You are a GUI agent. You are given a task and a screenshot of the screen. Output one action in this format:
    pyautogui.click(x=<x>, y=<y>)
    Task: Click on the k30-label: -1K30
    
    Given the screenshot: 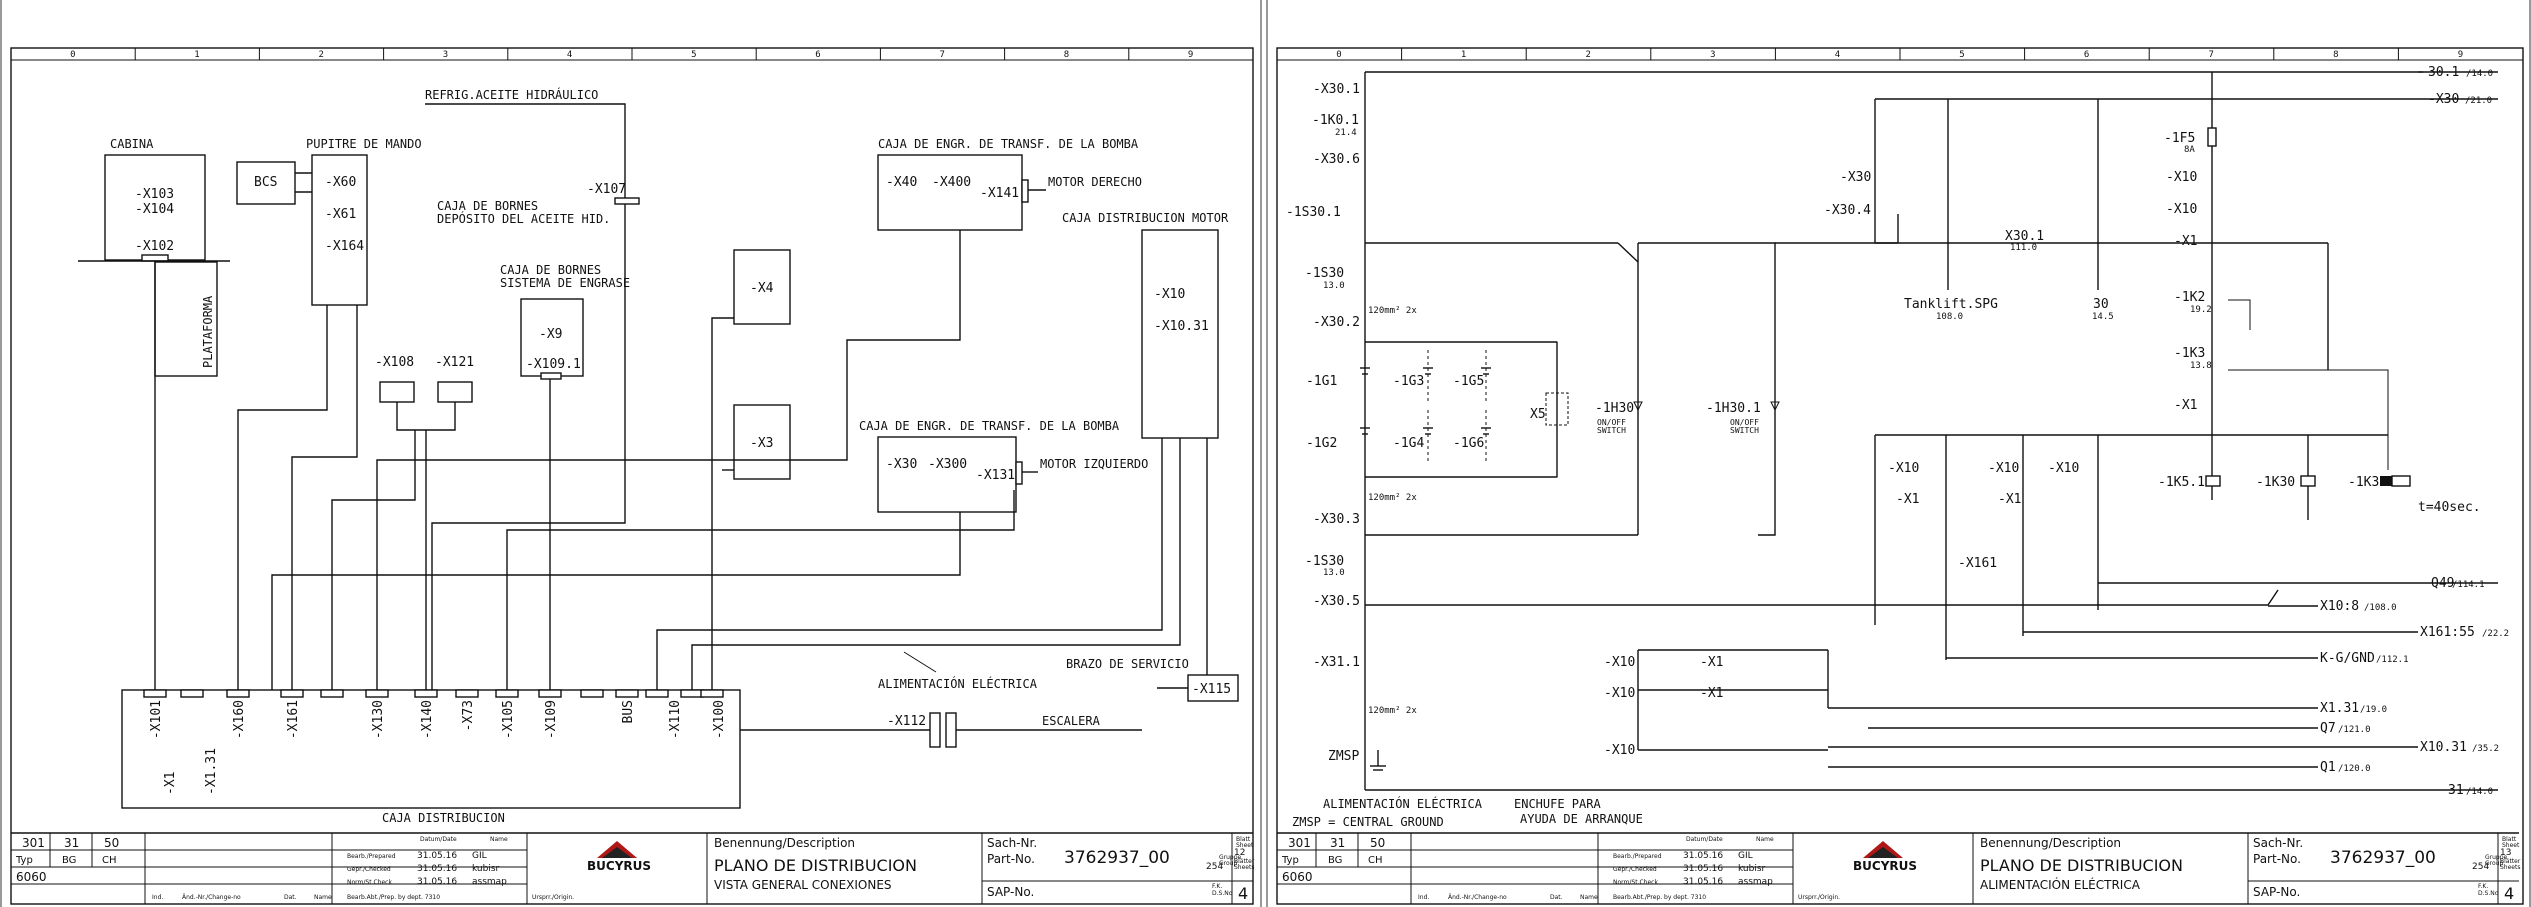 What is the action you would take?
    pyautogui.click(x=2275, y=482)
    